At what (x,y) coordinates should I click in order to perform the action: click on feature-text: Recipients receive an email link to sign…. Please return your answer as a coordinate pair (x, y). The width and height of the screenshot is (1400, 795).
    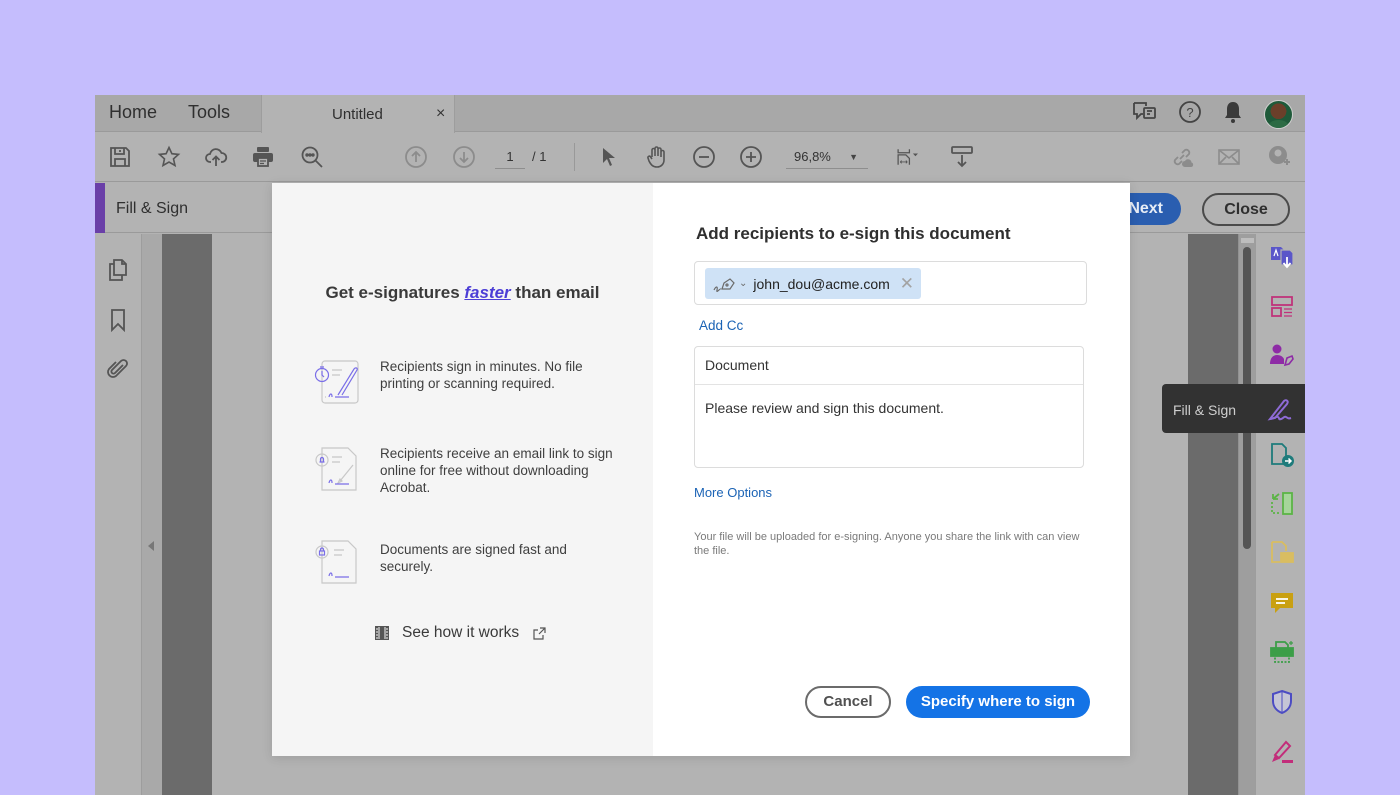
    Looking at the image, I should click on (496, 470).